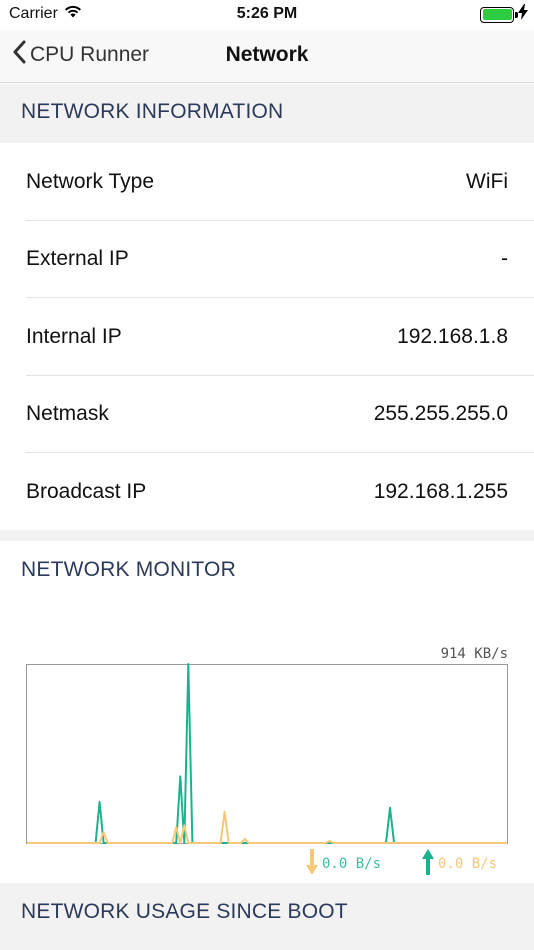 The width and height of the screenshot is (534, 950). What do you see at coordinates (267, 260) in the screenshot?
I see `list-item-external-ip: External IP -` at bounding box center [267, 260].